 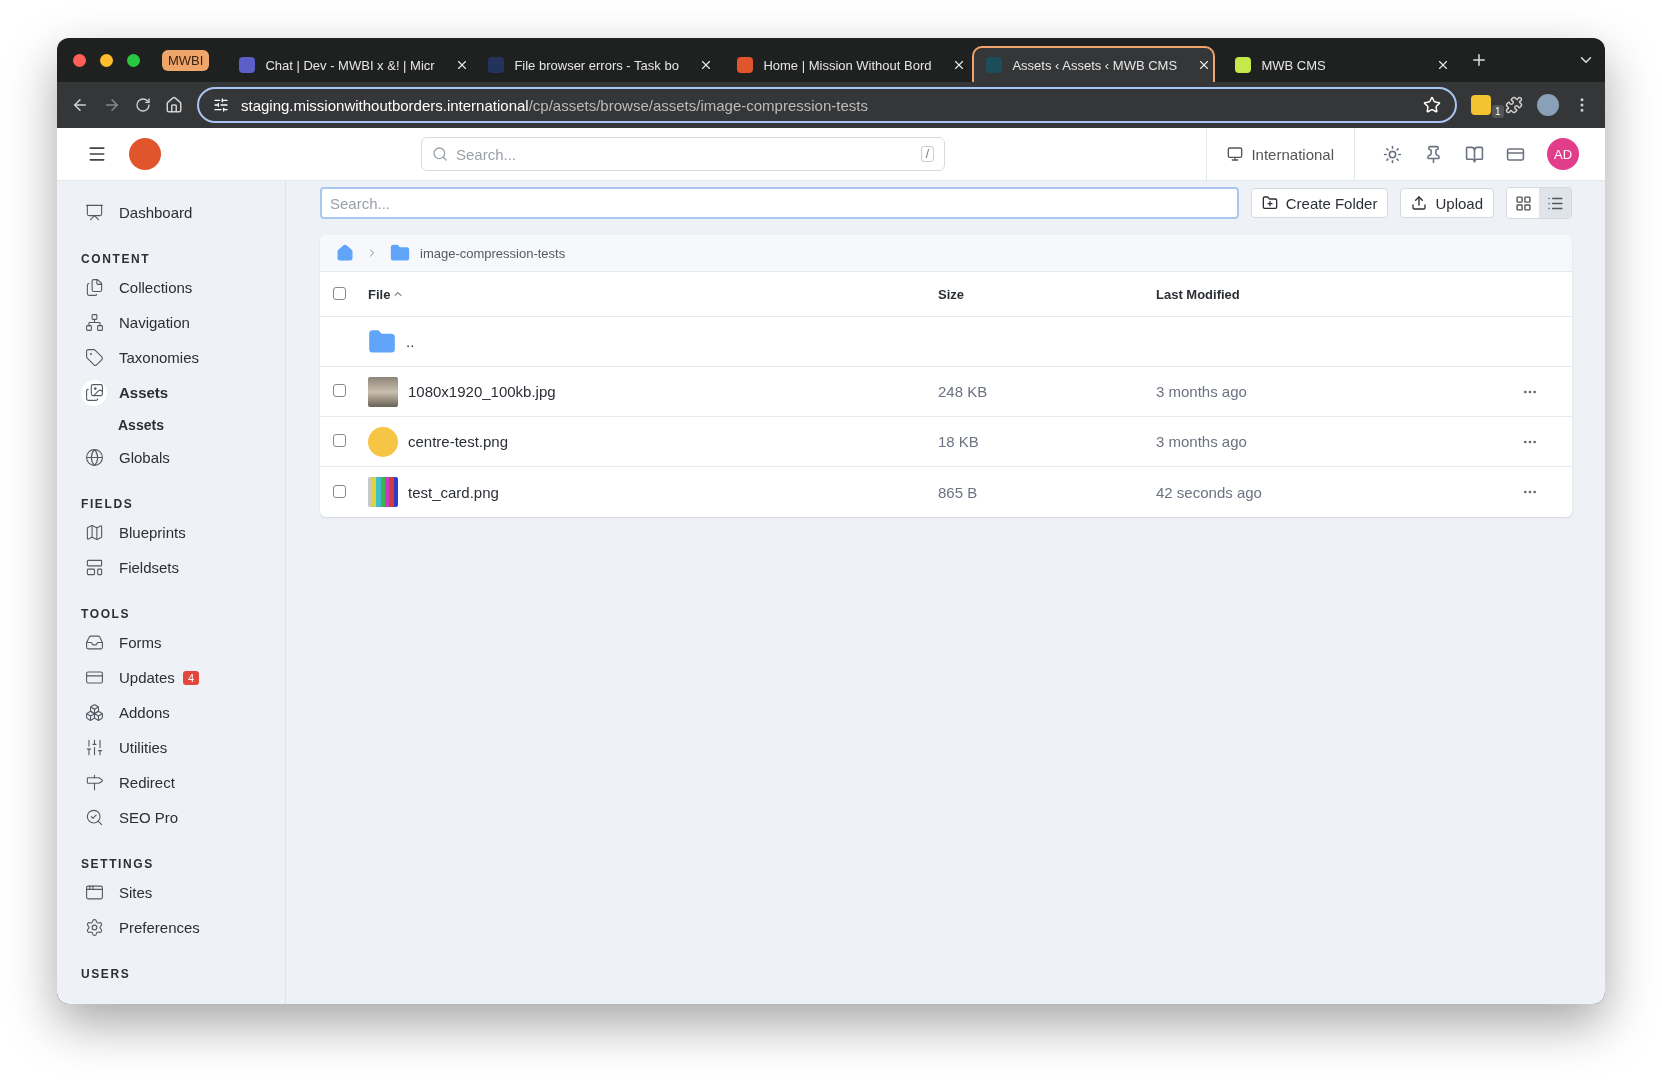 What do you see at coordinates (1319, 203) in the screenshot?
I see `create-folder-button: Create Folder` at bounding box center [1319, 203].